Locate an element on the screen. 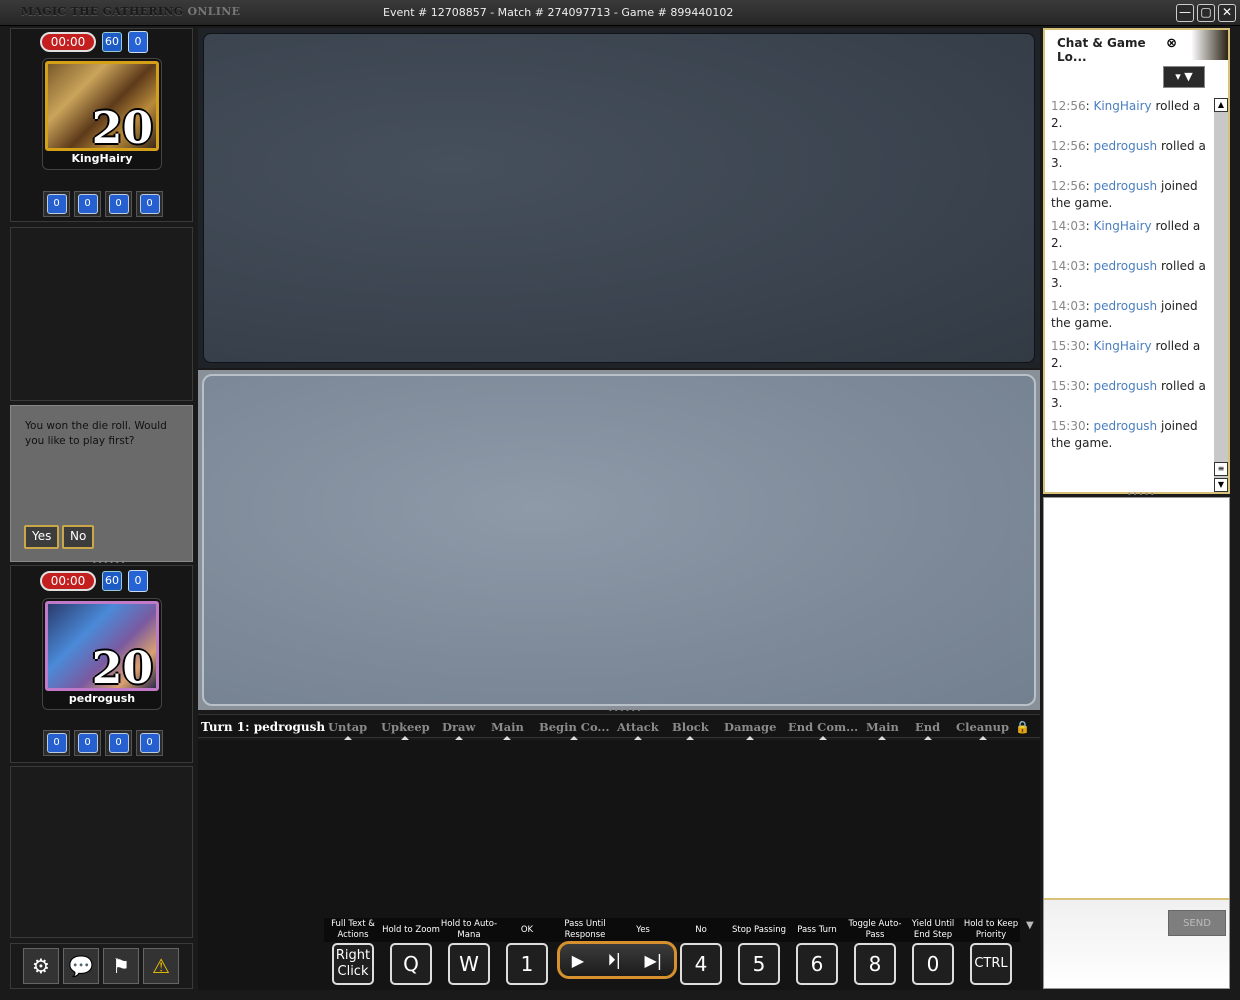 Image resolution: width=1240 pixels, height=1000 pixels. chat-filter-dropdown: ▾ ▼ is located at coordinates (1184, 77).